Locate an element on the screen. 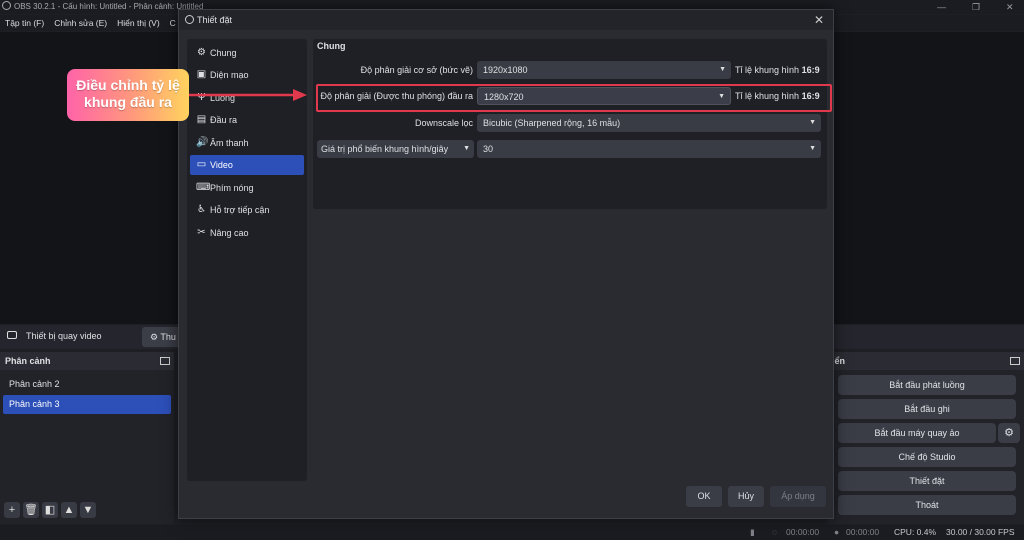  highlight-box is located at coordinates (574, 98).